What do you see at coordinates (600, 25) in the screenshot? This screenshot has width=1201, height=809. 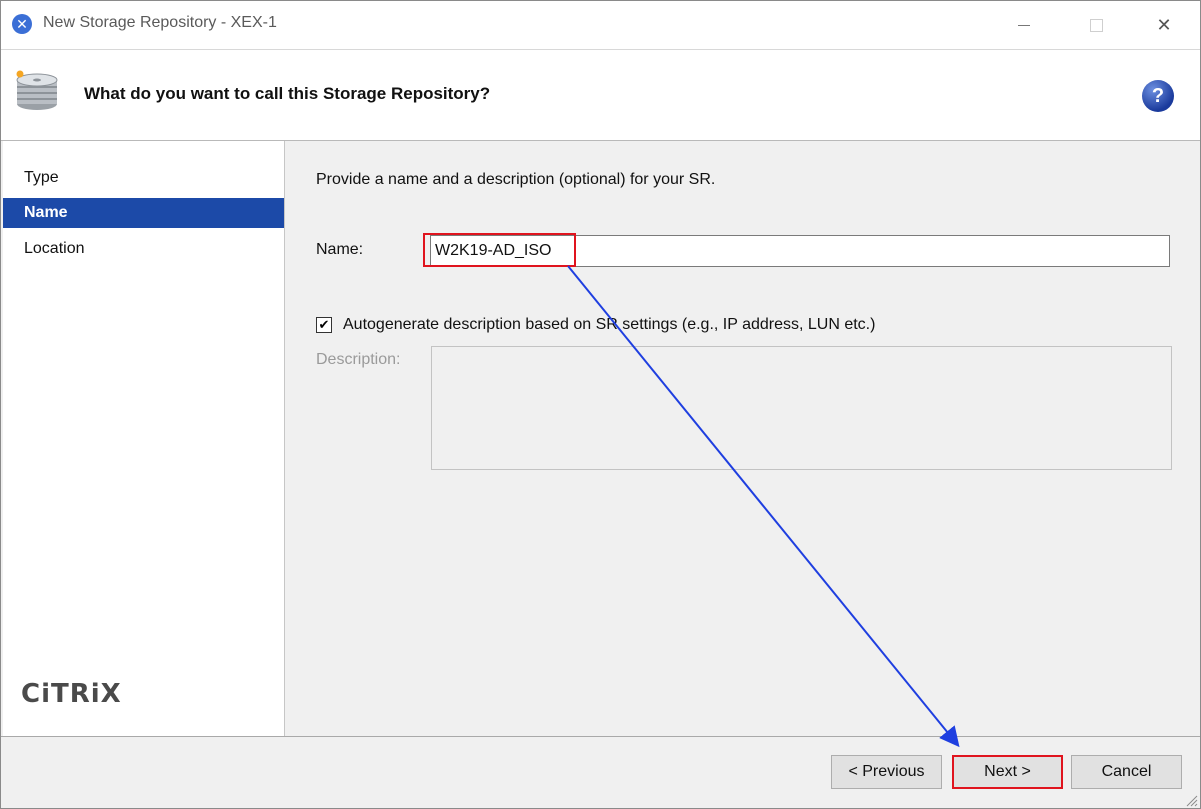 I see `title-bar: ✕ New Storage Repository - XEX-1 ✕` at bounding box center [600, 25].